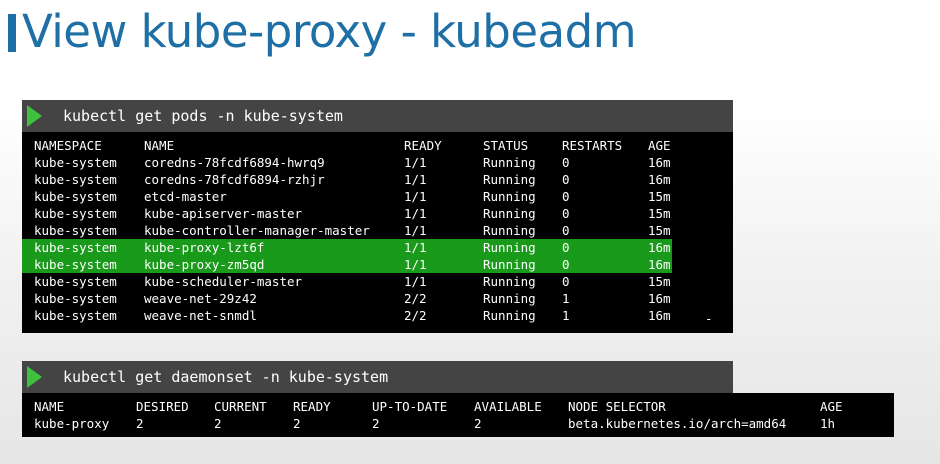  Describe the element at coordinates (347, 196) in the screenshot. I see `table-row: kube-system etcd-master 1/1 Running 0 15m` at that location.